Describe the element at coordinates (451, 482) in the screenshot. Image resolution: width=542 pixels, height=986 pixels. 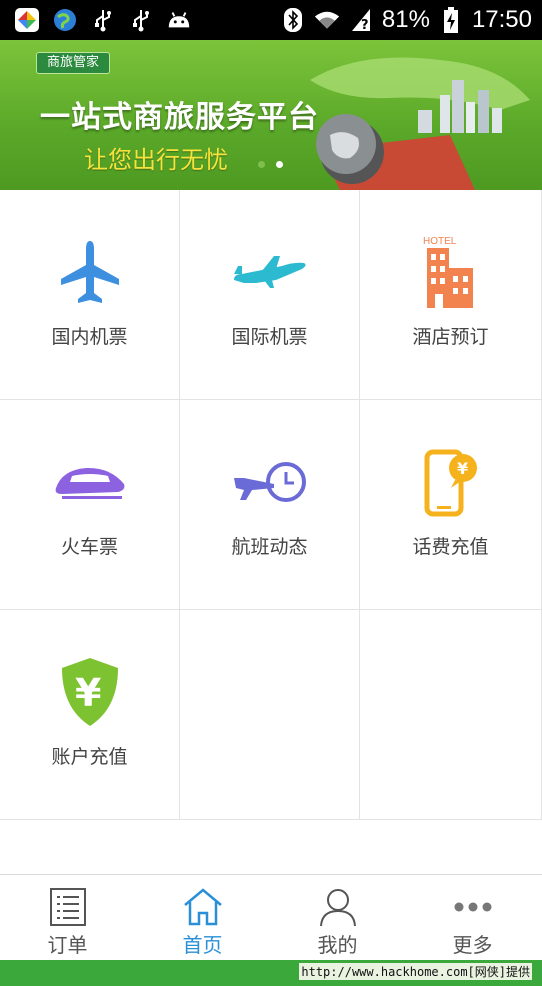
I see `phone-recharge-icon: ¥` at that location.